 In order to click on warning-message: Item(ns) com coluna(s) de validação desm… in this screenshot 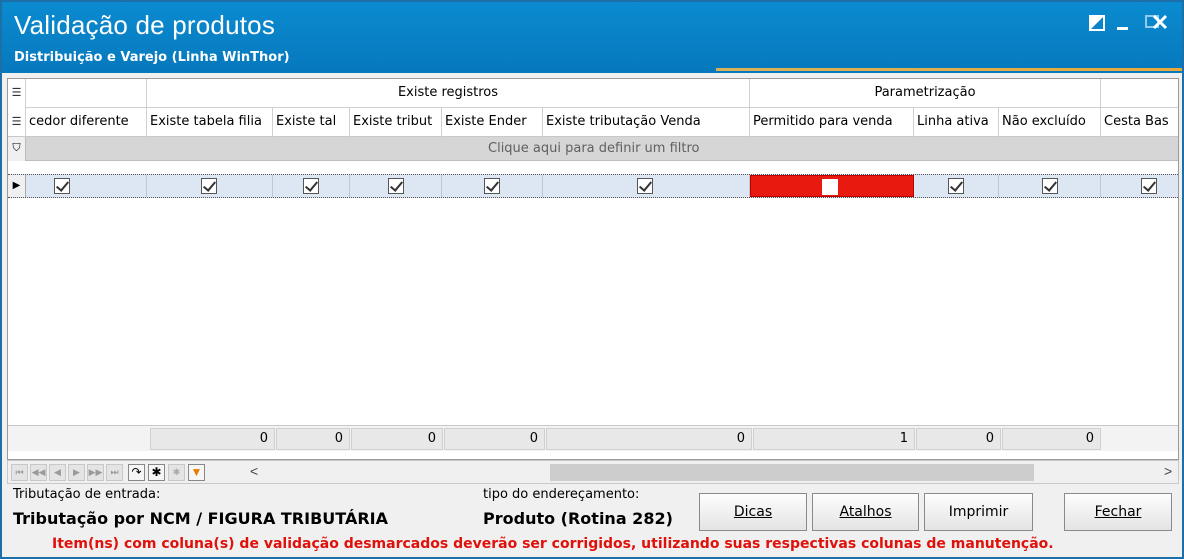, I will do `click(553, 544)`.